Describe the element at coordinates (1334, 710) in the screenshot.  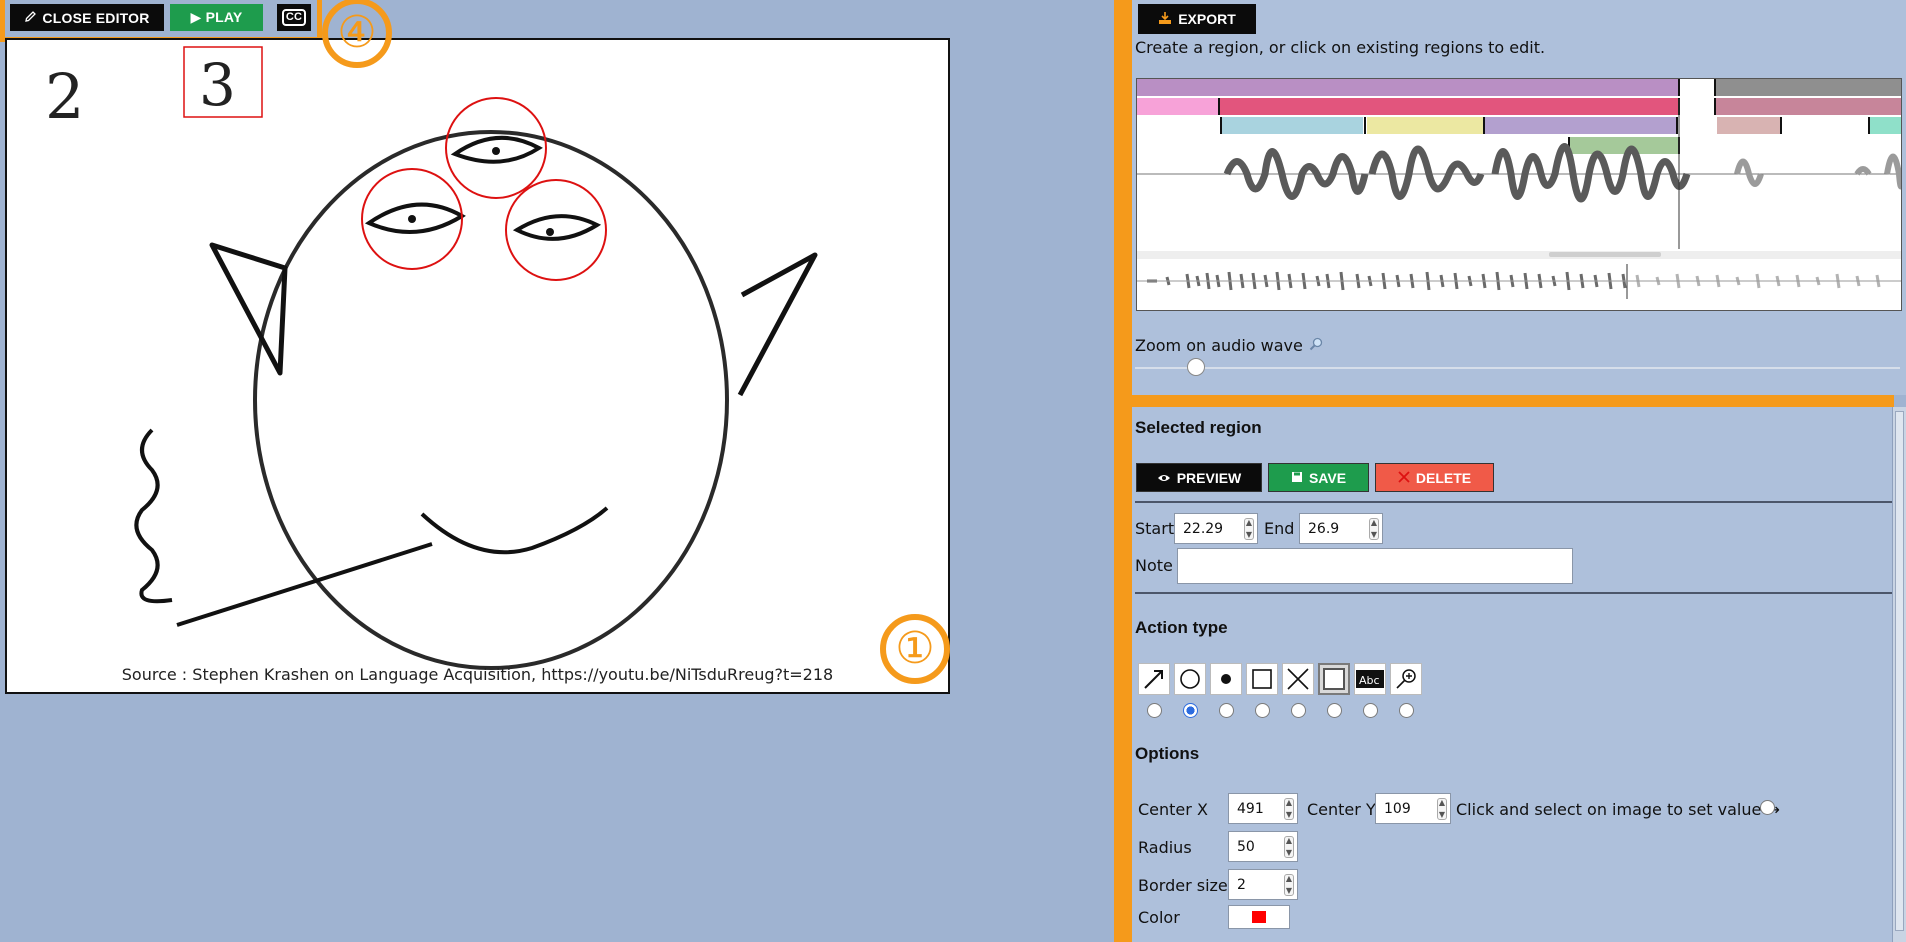
I see `tool-radio-frame` at that location.